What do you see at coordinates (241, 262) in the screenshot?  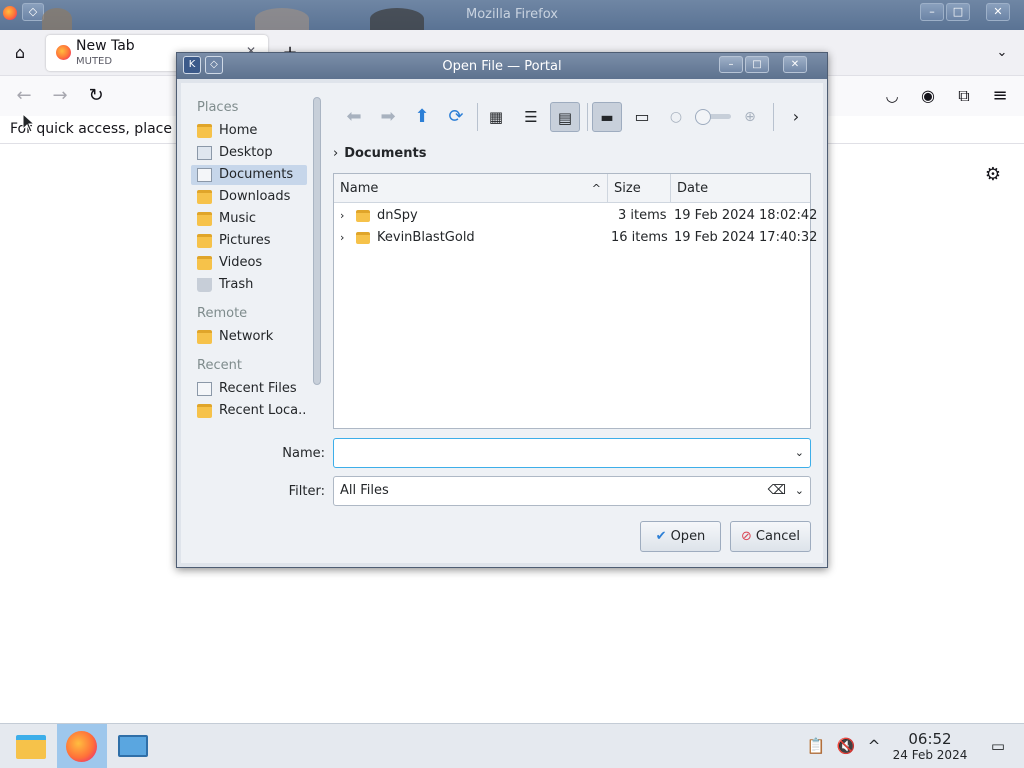 I see `places-item-label: Videos` at bounding box center [241, 262].